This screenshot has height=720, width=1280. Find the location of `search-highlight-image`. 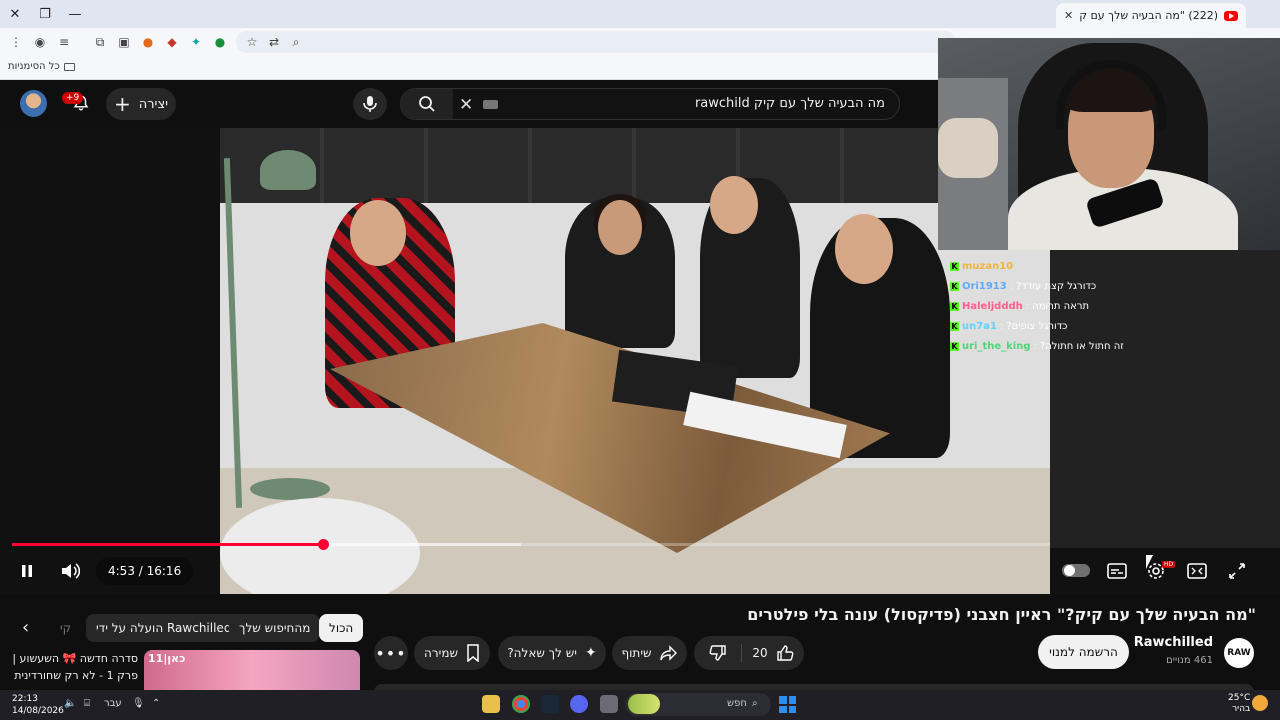

search-highlight-image is located at coordinates (644, 704).